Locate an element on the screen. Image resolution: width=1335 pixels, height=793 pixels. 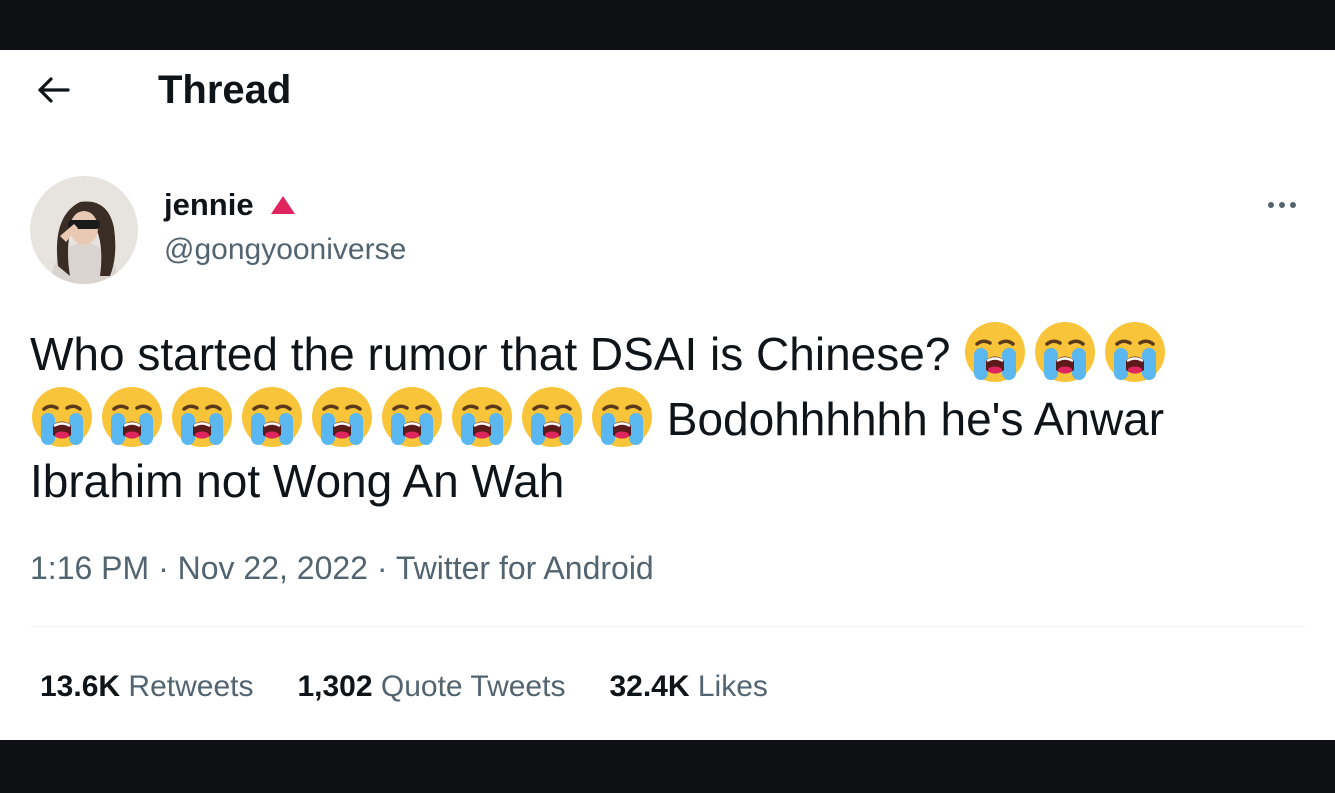
likes-stat: 32.4K Likes is located at coordinates (688, 687).